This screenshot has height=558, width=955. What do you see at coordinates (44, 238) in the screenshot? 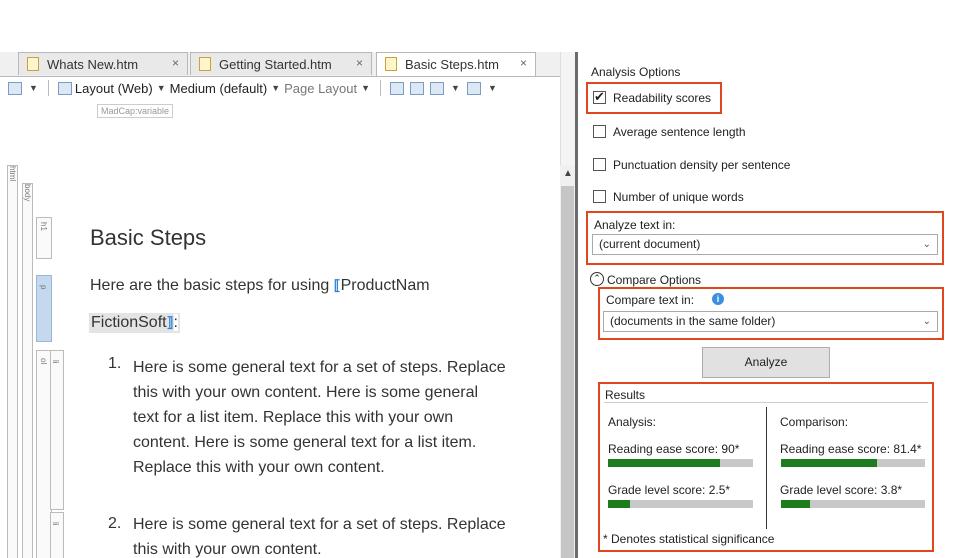
I see `structure-bar-h1: h1` at bounding box center [44, 238].